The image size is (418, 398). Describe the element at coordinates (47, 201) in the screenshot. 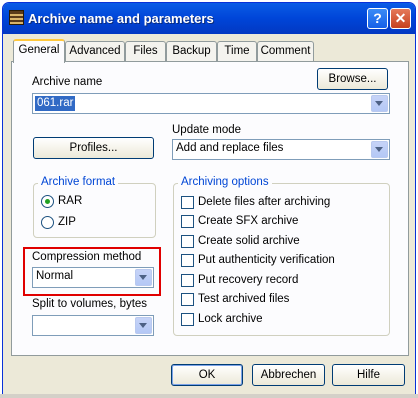

I see `rar-radio` at that location.